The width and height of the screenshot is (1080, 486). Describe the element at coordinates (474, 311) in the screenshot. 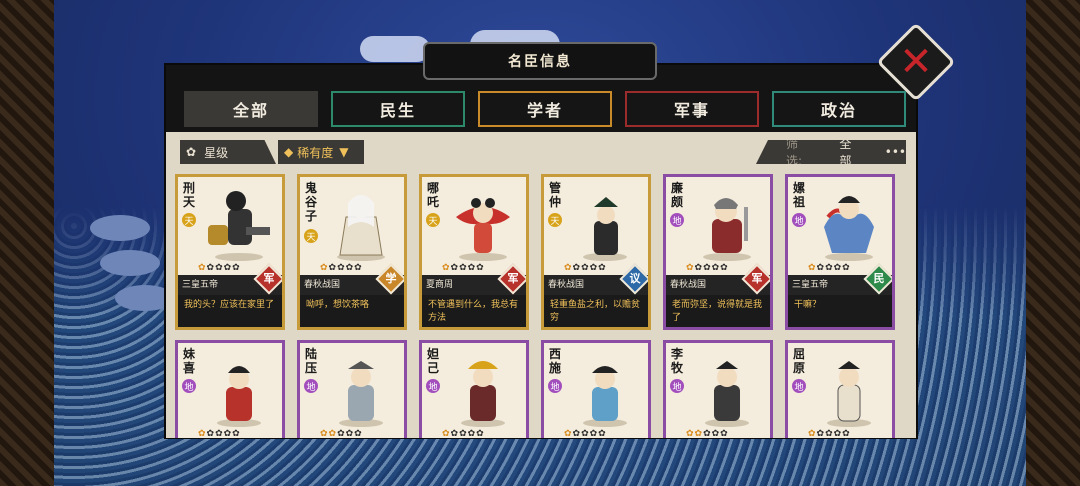

I see `minister-quote: 不管遇到什么，我总有方法` at that location.